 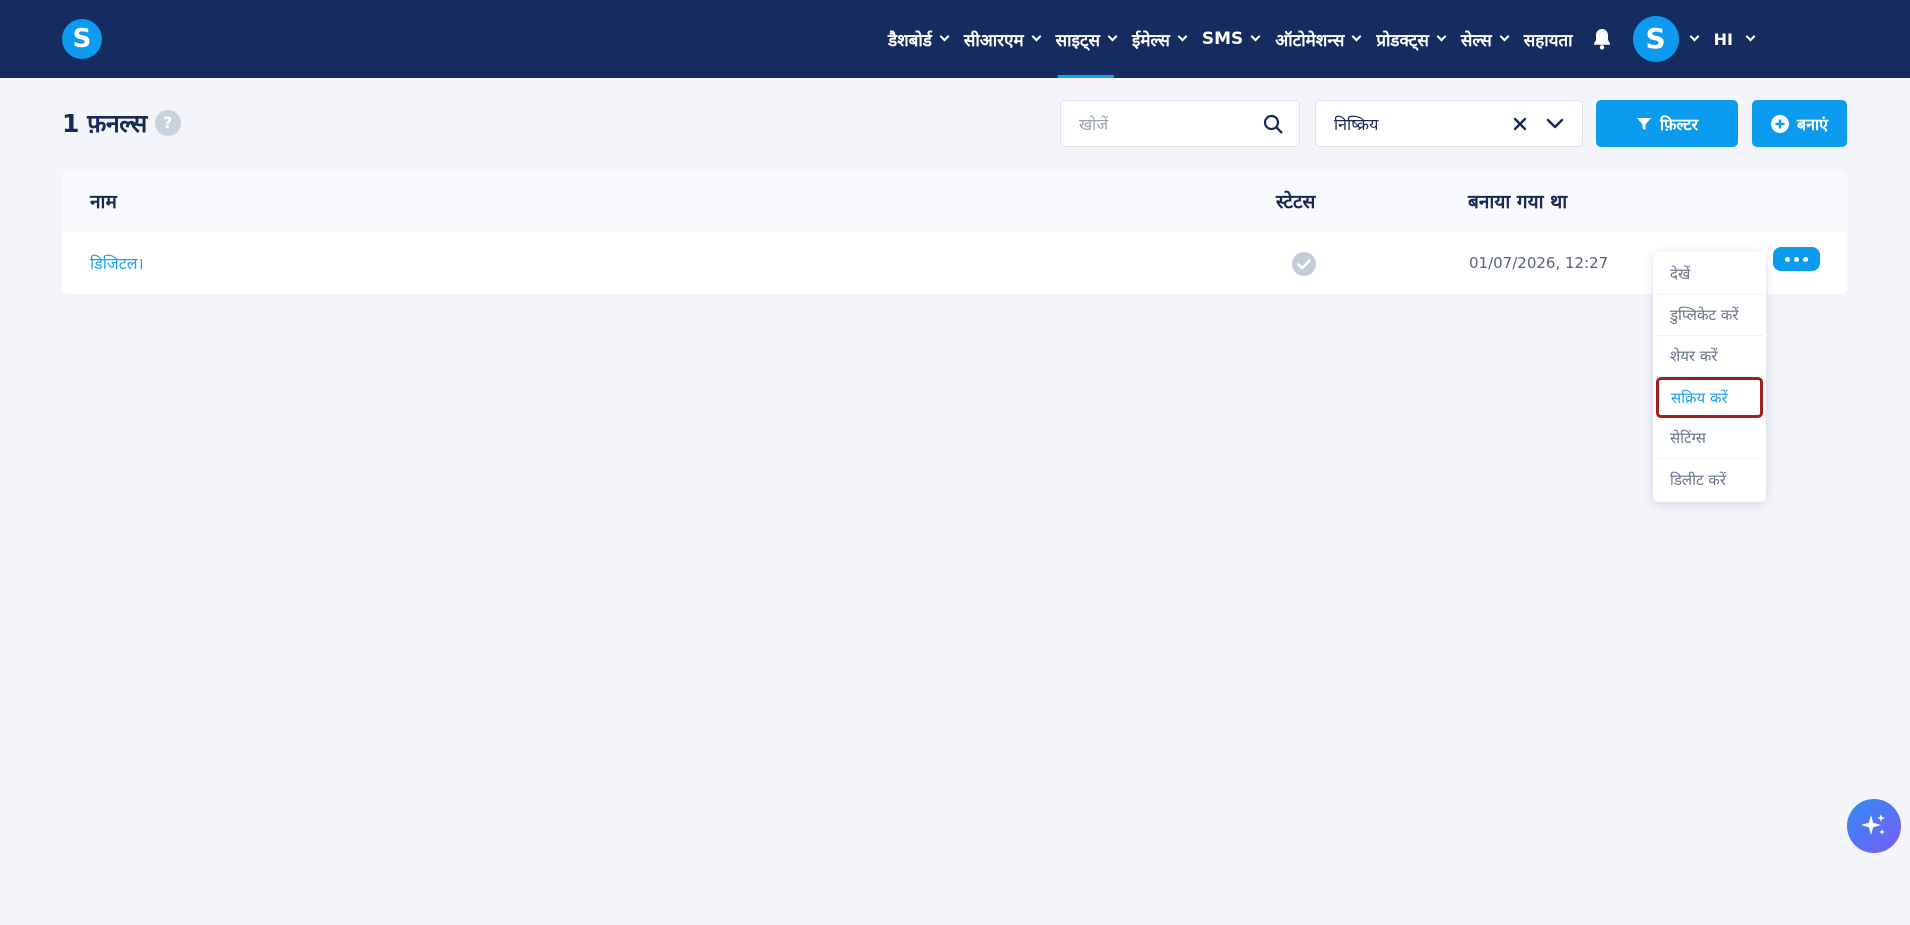 I want to click on search-input, so click(x=1164, y=124).